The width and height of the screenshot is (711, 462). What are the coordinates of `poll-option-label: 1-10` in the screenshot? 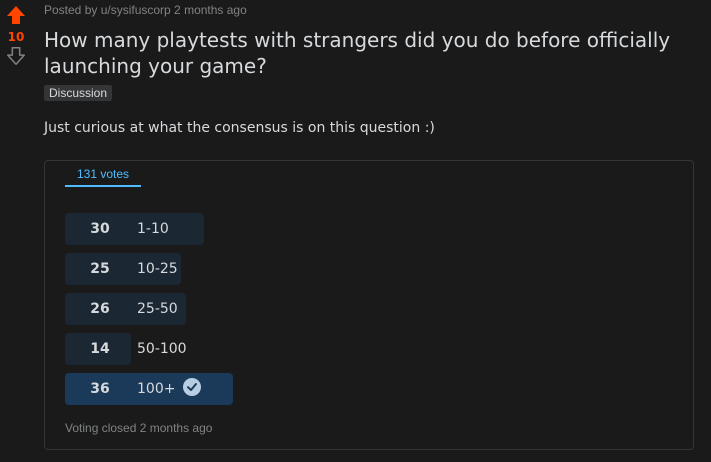 It's located at (153, 229).